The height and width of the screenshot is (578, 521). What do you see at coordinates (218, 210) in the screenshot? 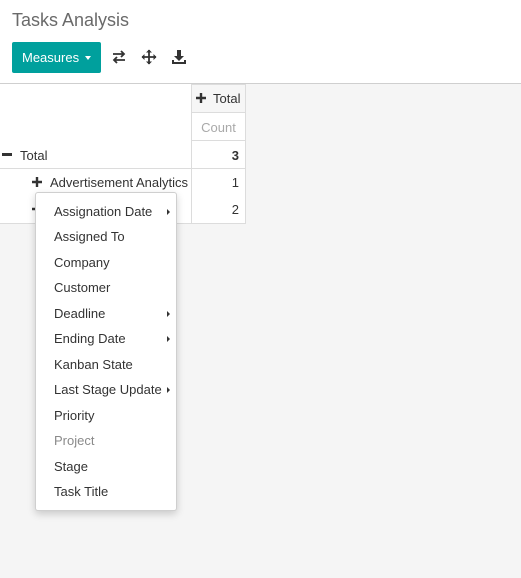
I see `row-value: 2` at bounding box center [218, 210].